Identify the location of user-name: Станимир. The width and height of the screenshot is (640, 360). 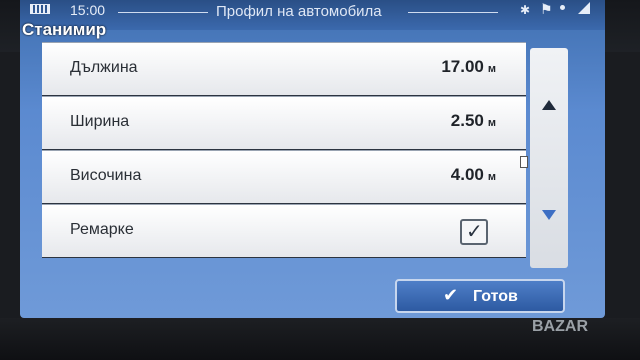
(64, 29).